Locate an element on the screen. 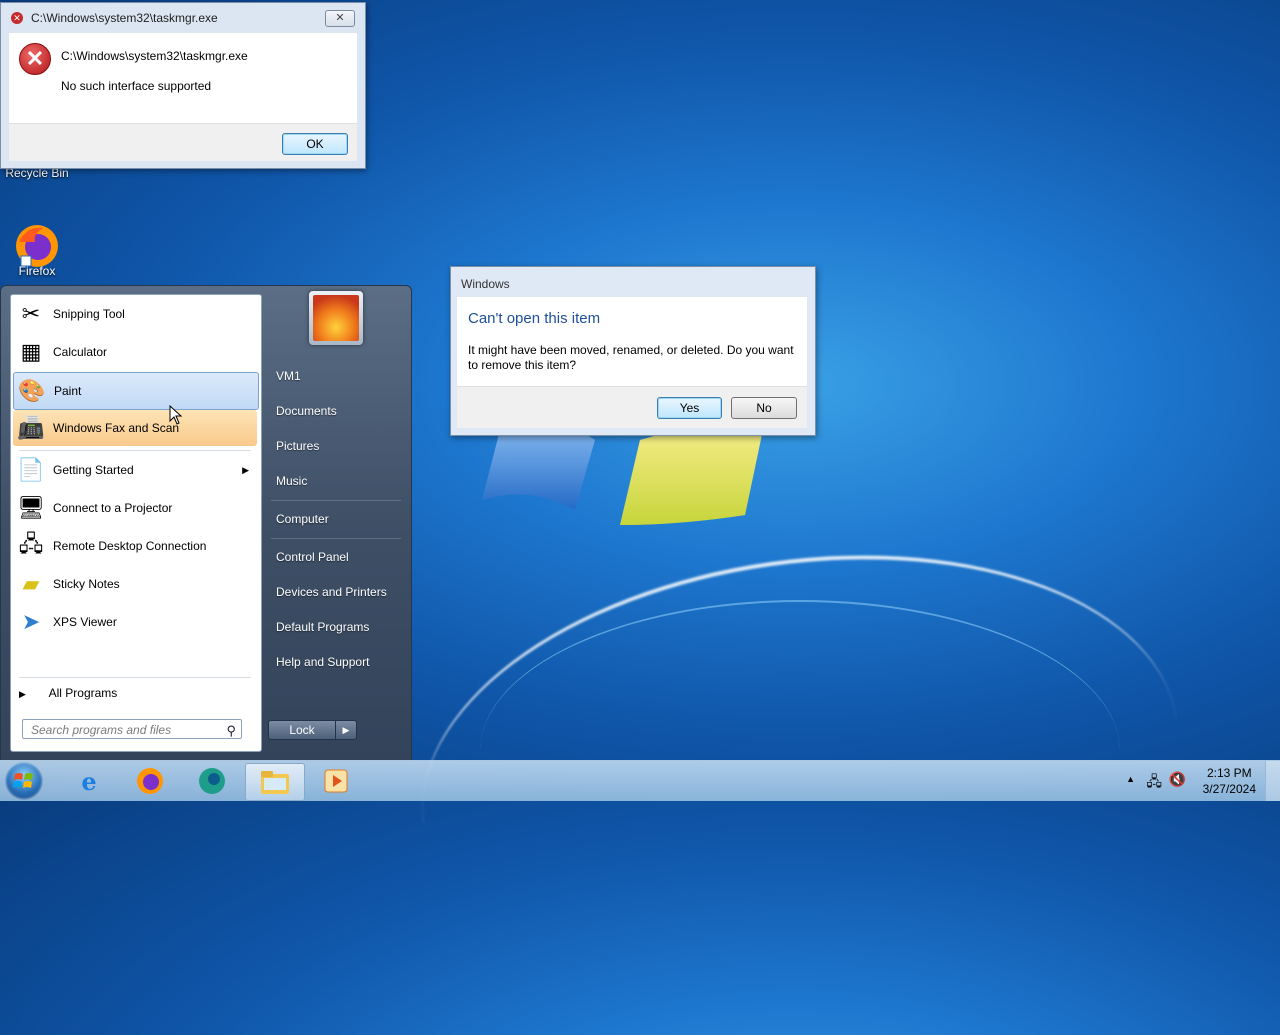  network-icon: 🖧 is located at coordinates (1154, 783).